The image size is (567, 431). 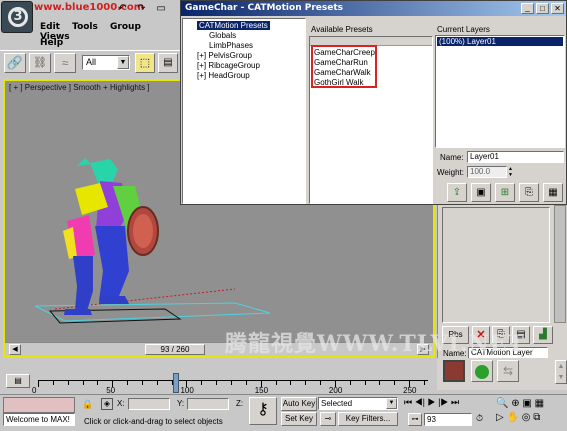 I want to click on tree-item: [+] RibcageGroup, so click(x=228, y=65).